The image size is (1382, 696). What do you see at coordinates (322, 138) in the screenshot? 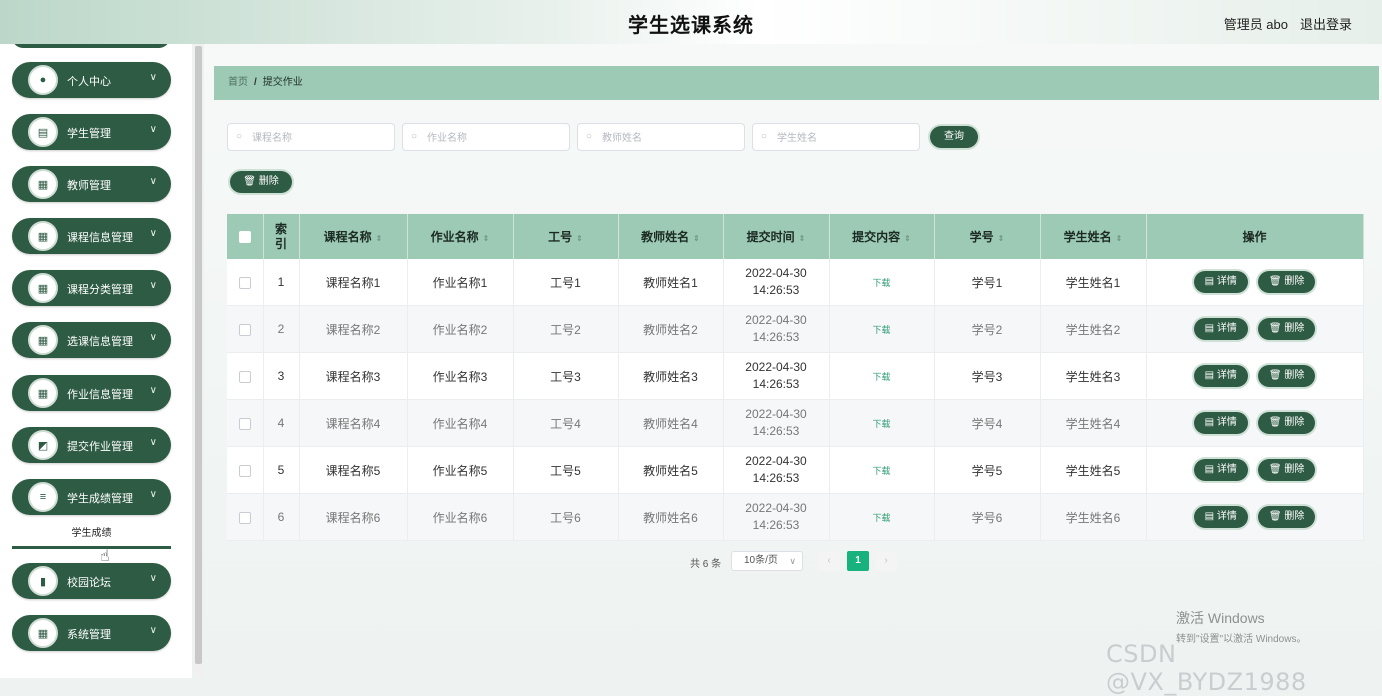
I see `course-name-input` at bounding box center [322, 138].